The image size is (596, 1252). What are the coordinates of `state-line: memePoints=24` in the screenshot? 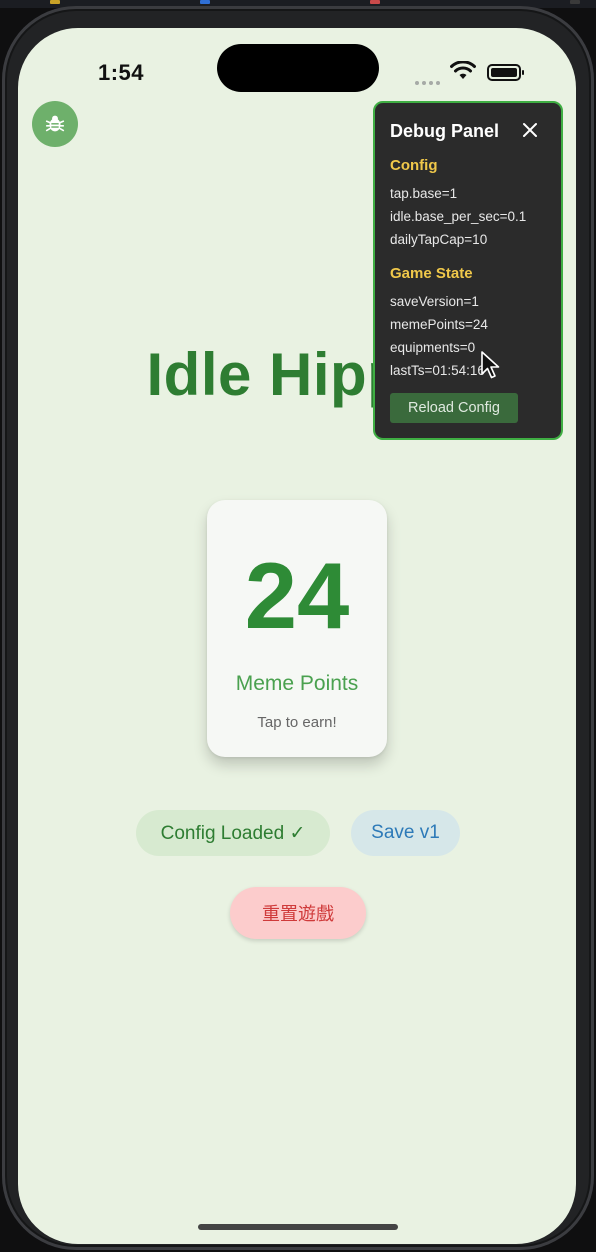 It's located at (439, 324).